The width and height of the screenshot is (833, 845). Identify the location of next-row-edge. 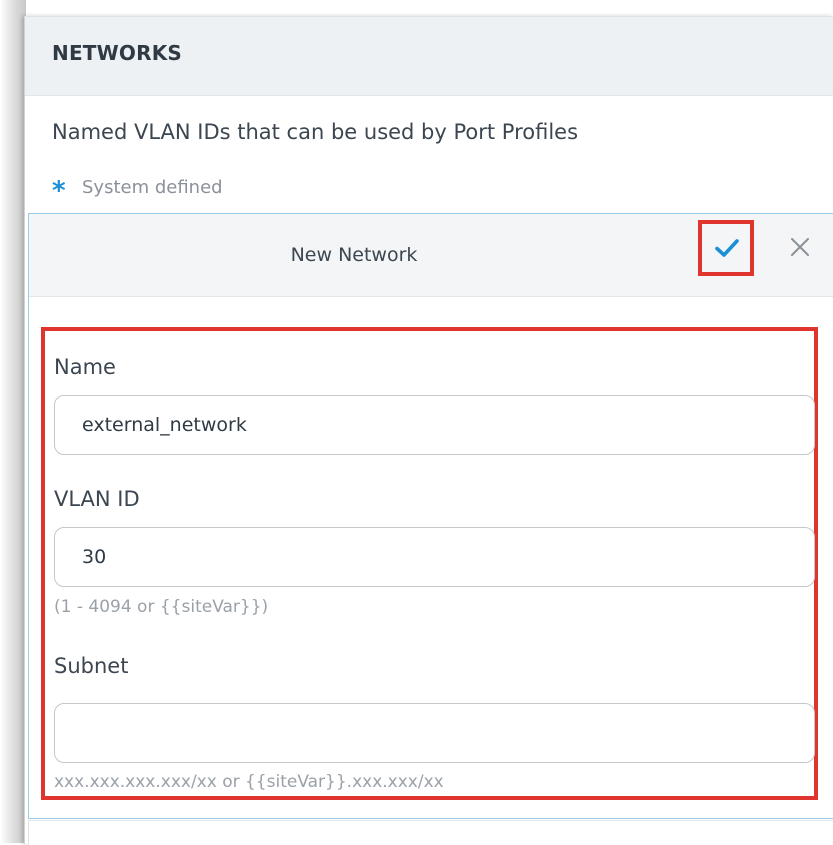
(430, 832).